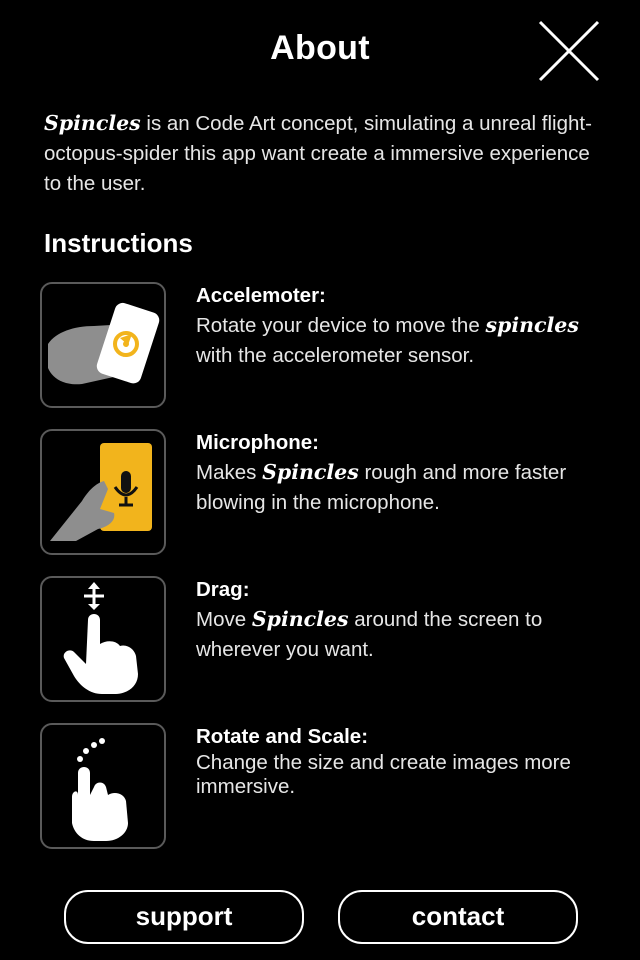 This screenshot has height=960, width=640. Describe the element at coordinates (282, 736) in the screenshot. I see `instruction-title: Rotate and Scale:` at that location.